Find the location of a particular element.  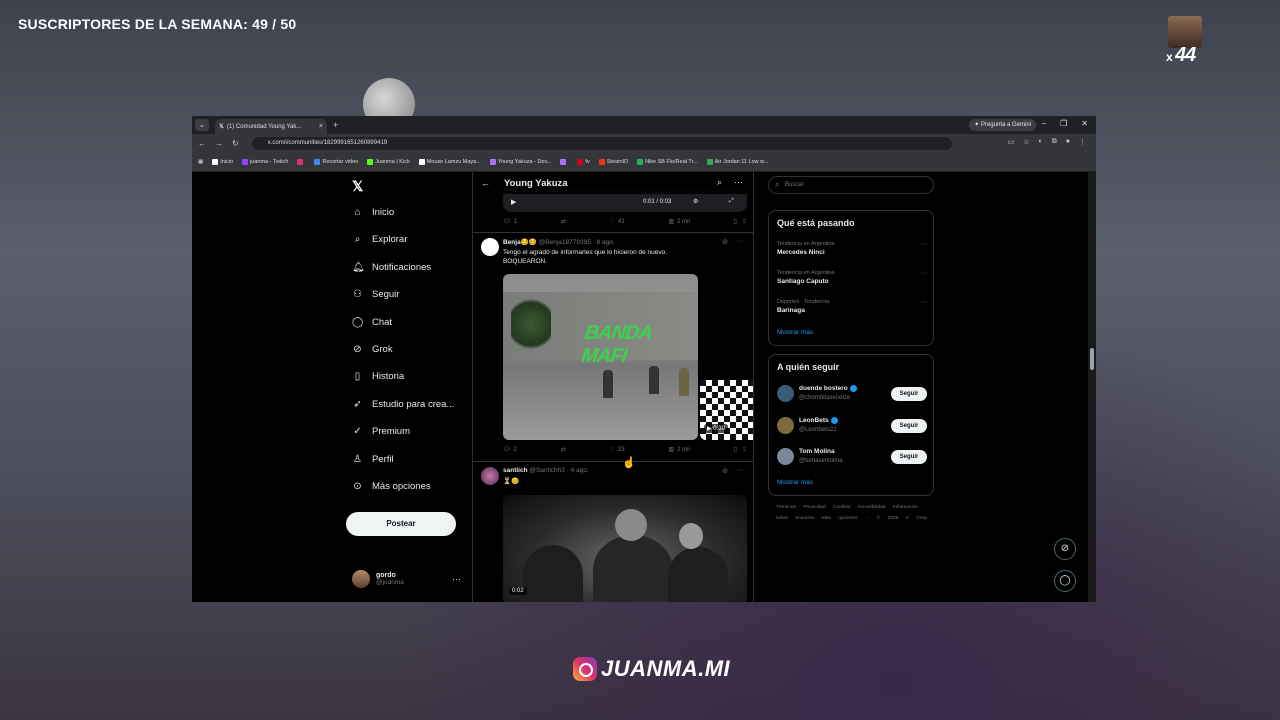

url-field: x.com/i/communities/1829991651260899419 is located at coordinates (601, 143).